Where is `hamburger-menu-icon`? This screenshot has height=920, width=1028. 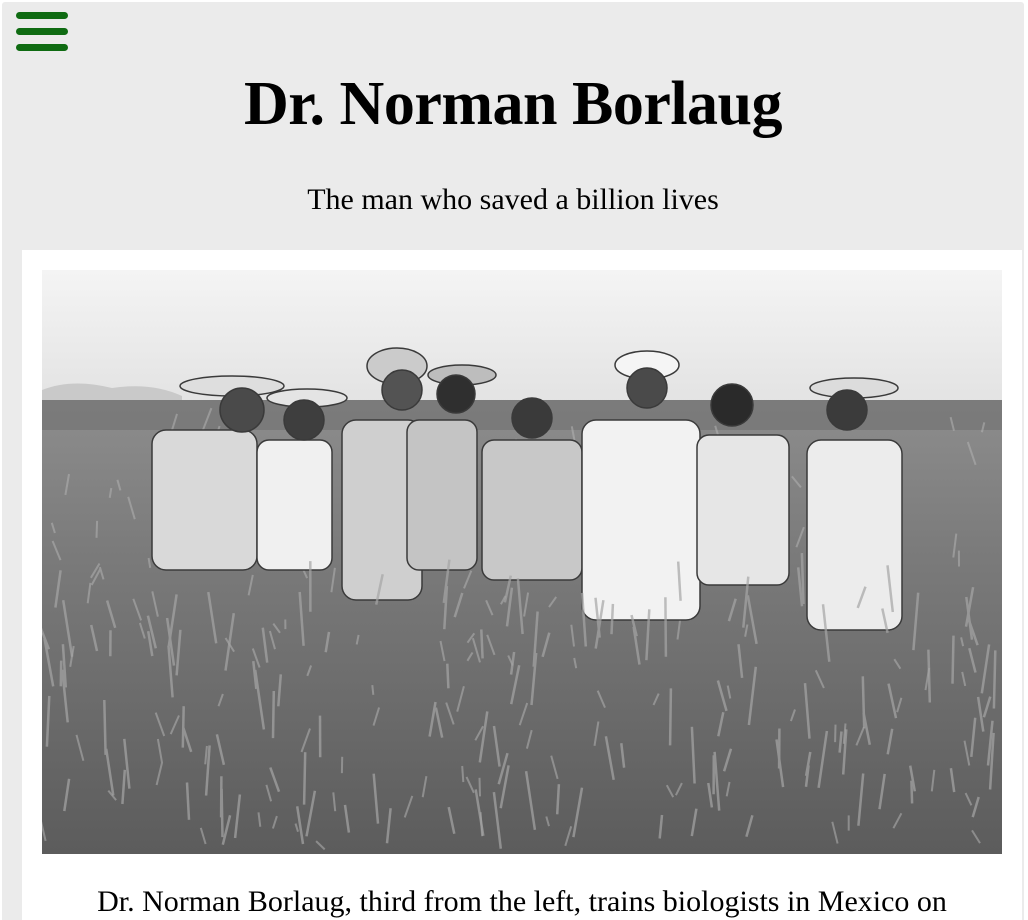 hamburger-menu-icon is located at coordinates (42, 34).